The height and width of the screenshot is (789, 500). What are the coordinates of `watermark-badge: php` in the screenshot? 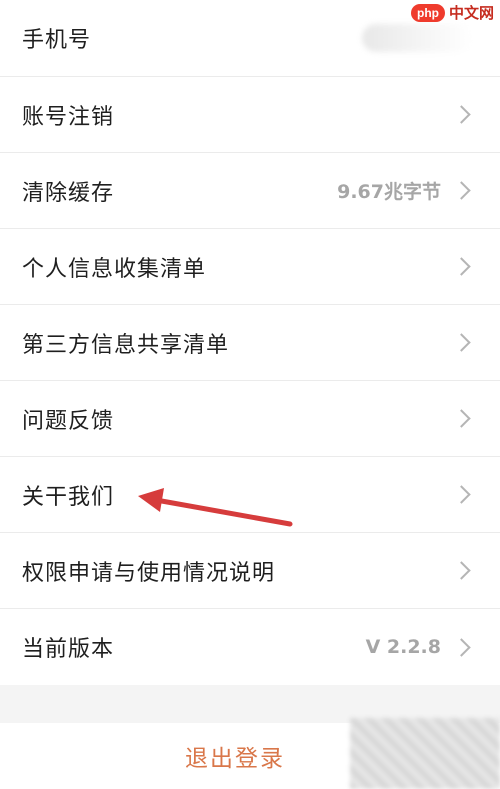 It's located at (427, 12).